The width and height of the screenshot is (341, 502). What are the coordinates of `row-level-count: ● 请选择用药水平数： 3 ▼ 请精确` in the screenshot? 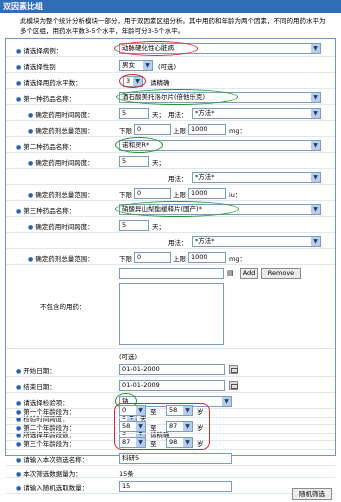 It's located at (170, 81).